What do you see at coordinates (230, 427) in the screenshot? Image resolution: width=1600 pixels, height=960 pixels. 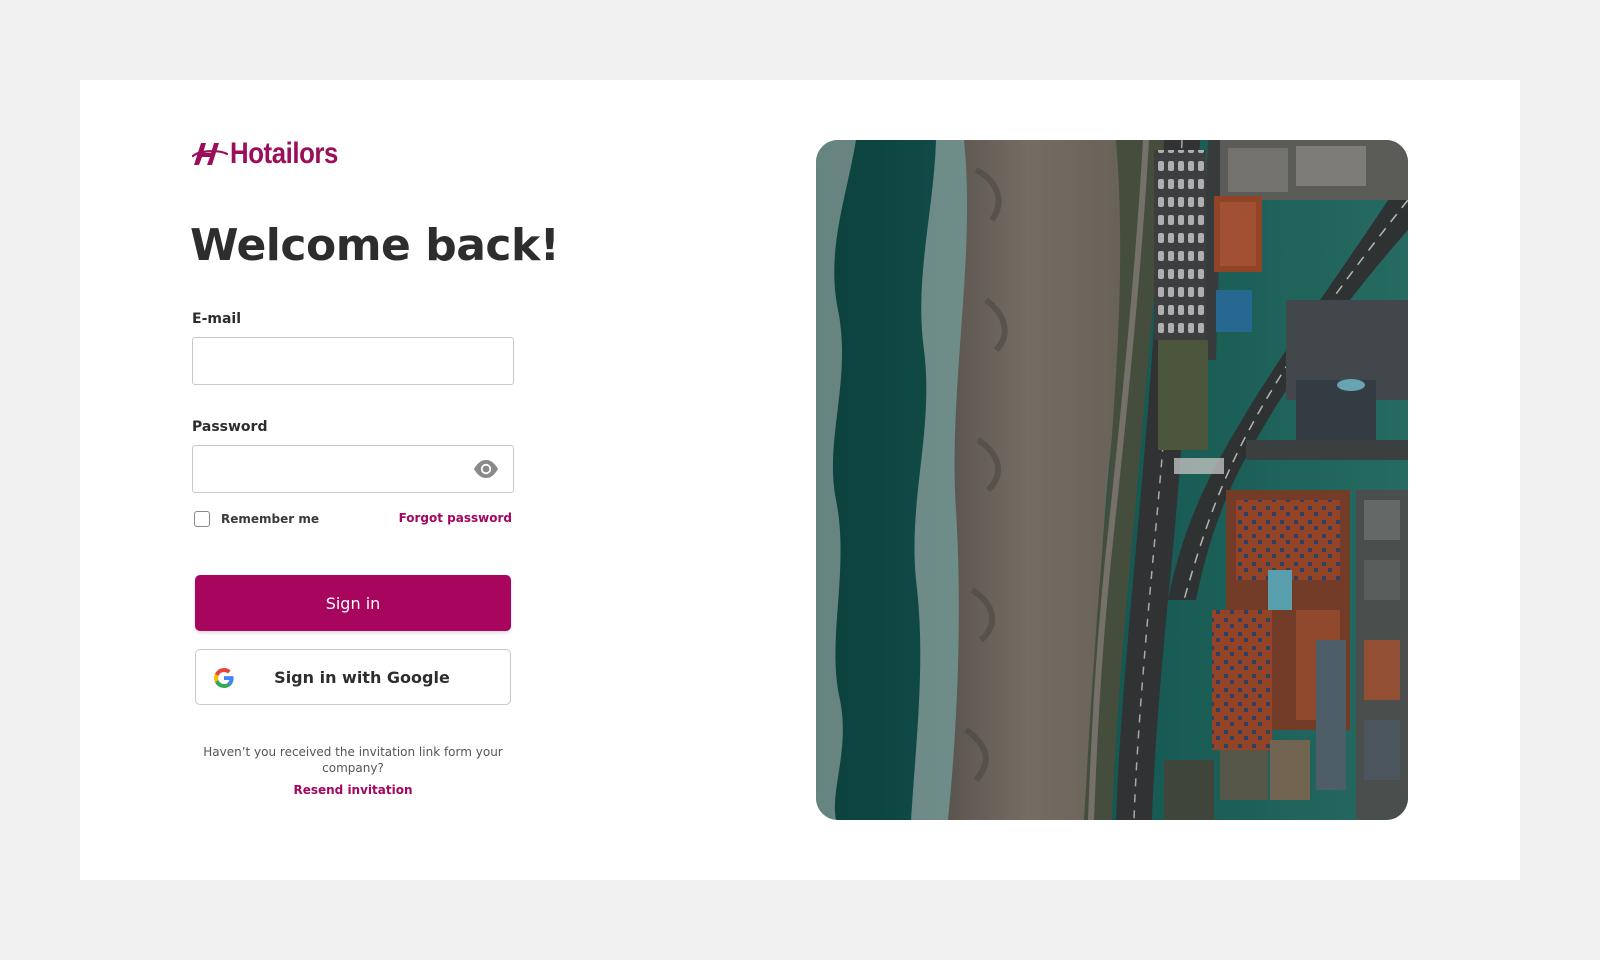 I see `password-label: Password` at bounding box center [230, 427].